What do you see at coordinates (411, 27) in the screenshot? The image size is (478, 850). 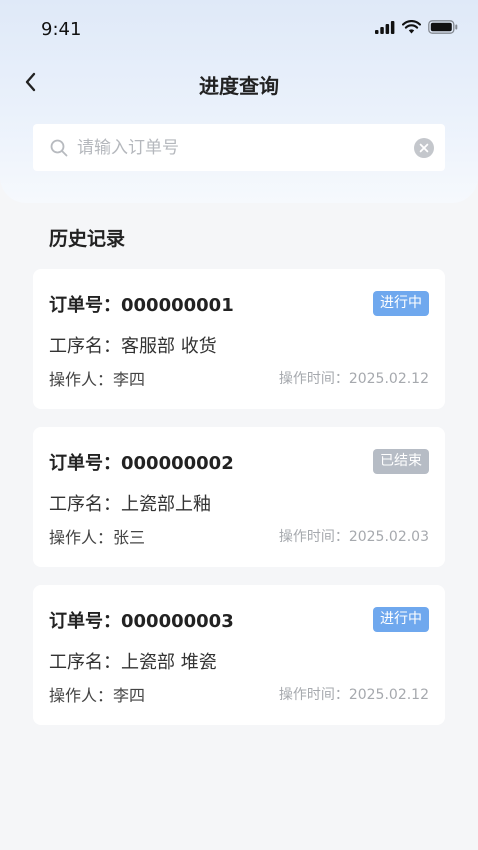 I see `wifi-icon` at bounding box center [411, 27].